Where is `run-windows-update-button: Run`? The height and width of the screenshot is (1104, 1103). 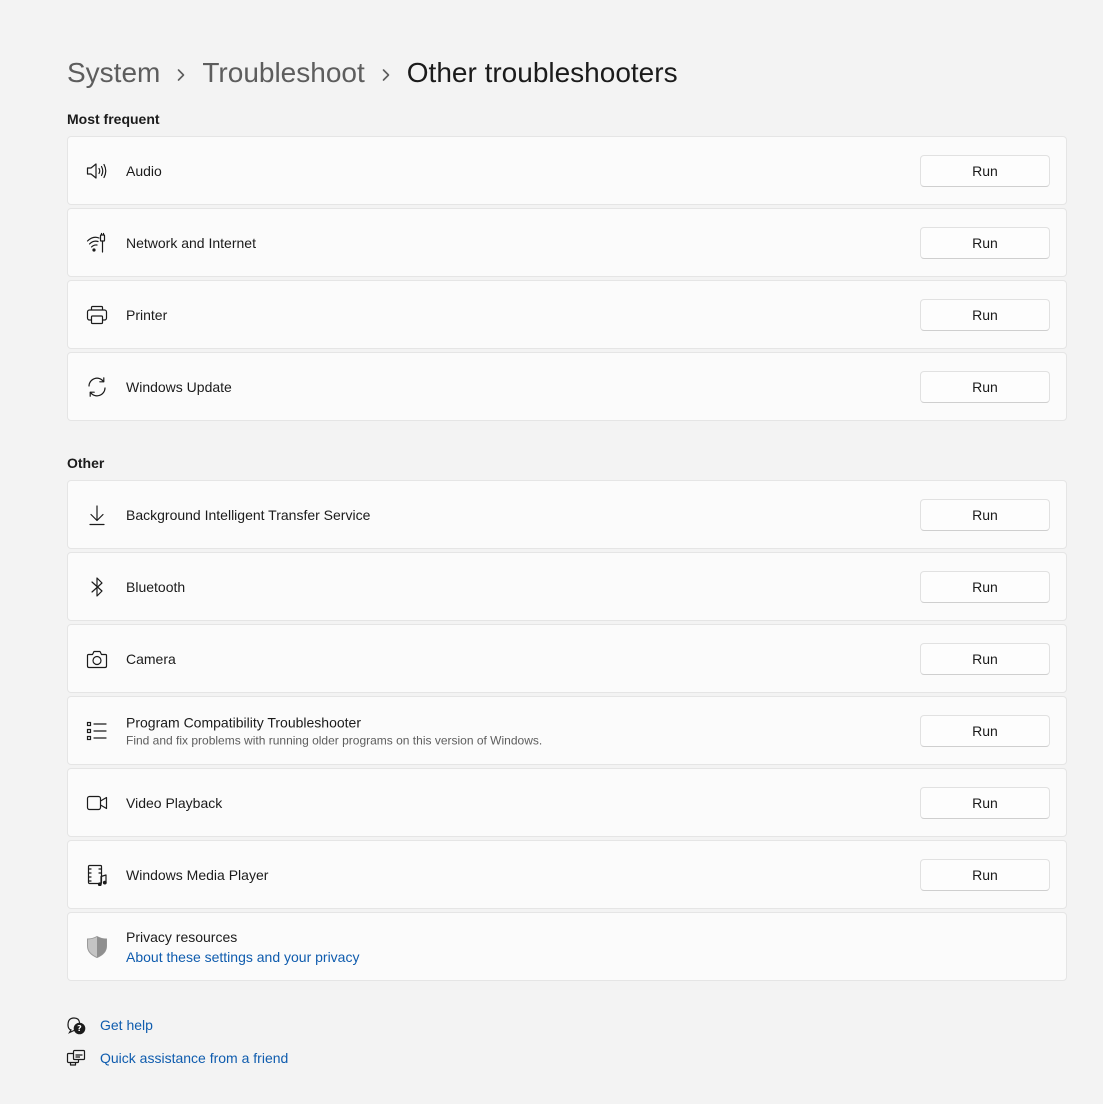
run-windows-update-button: Run is located at coordinates (985, 386).